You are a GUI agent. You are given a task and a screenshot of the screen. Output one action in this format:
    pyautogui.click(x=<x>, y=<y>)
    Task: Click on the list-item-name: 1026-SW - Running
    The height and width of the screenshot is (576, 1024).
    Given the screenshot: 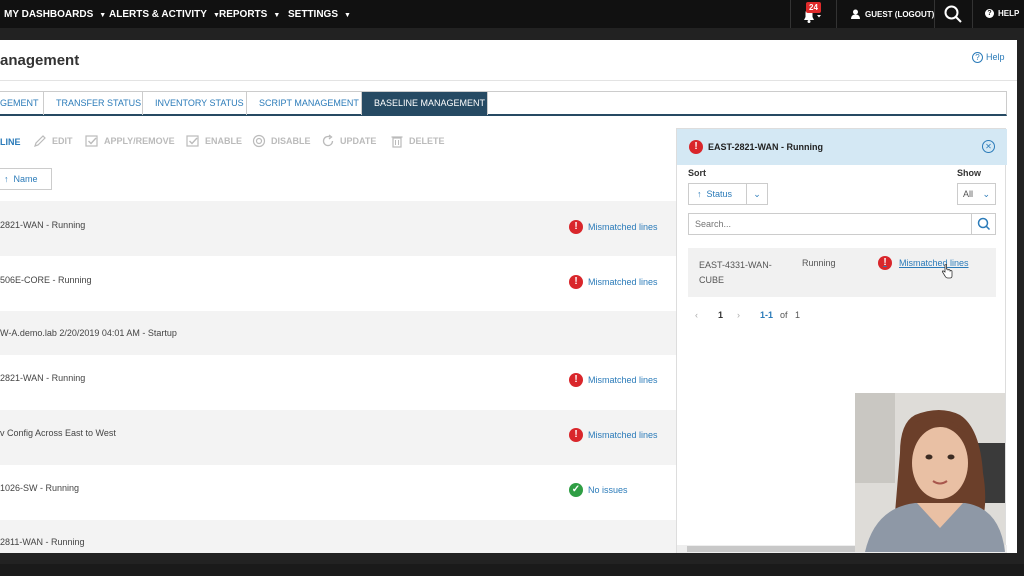 What is the action you would take?
    pyautogui.click(x=40, y=488)
    